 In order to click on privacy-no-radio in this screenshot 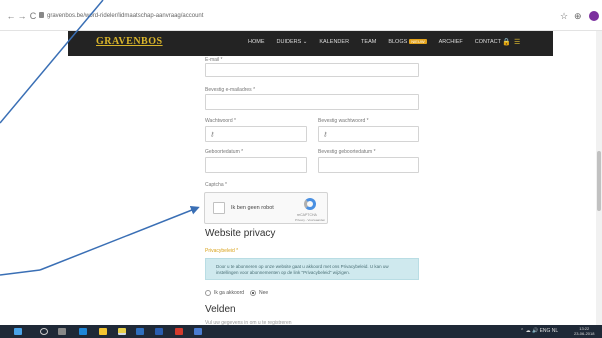, I will do `click(253, 293)`.